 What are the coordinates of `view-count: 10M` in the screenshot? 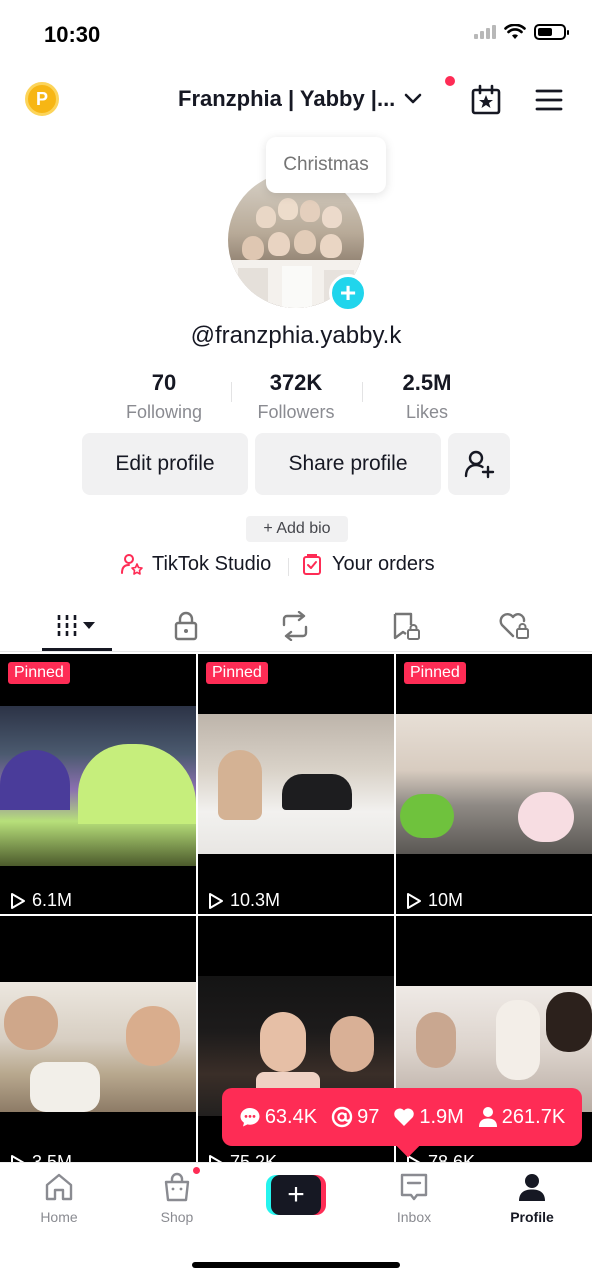 It's located at (434, 900).